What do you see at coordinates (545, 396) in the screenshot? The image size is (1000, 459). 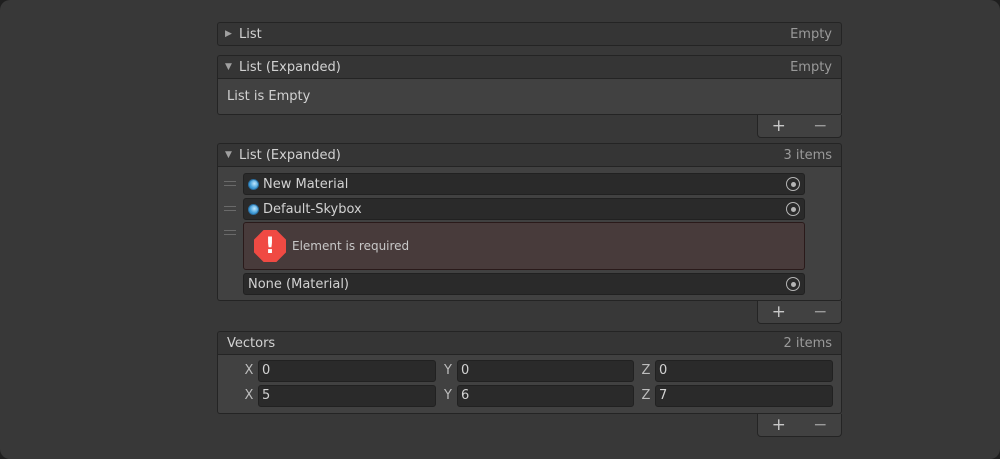 I see `y-field: 6` at bounding box center [545, 396].